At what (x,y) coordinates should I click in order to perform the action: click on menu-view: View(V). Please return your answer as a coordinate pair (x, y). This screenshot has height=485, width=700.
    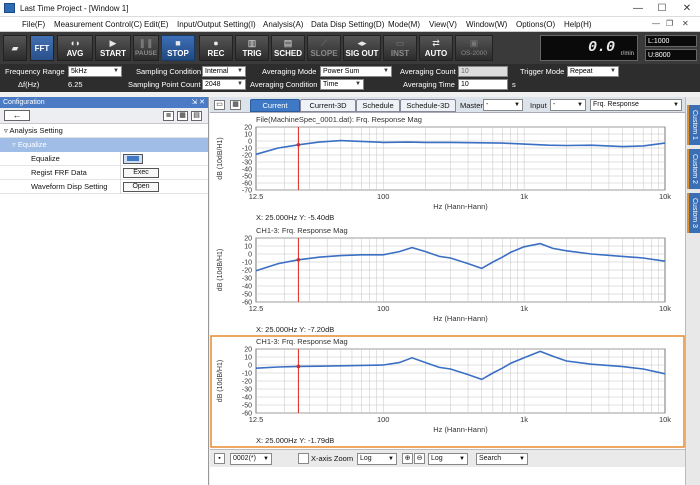
    Looking at the image, I should click on (443, 24).